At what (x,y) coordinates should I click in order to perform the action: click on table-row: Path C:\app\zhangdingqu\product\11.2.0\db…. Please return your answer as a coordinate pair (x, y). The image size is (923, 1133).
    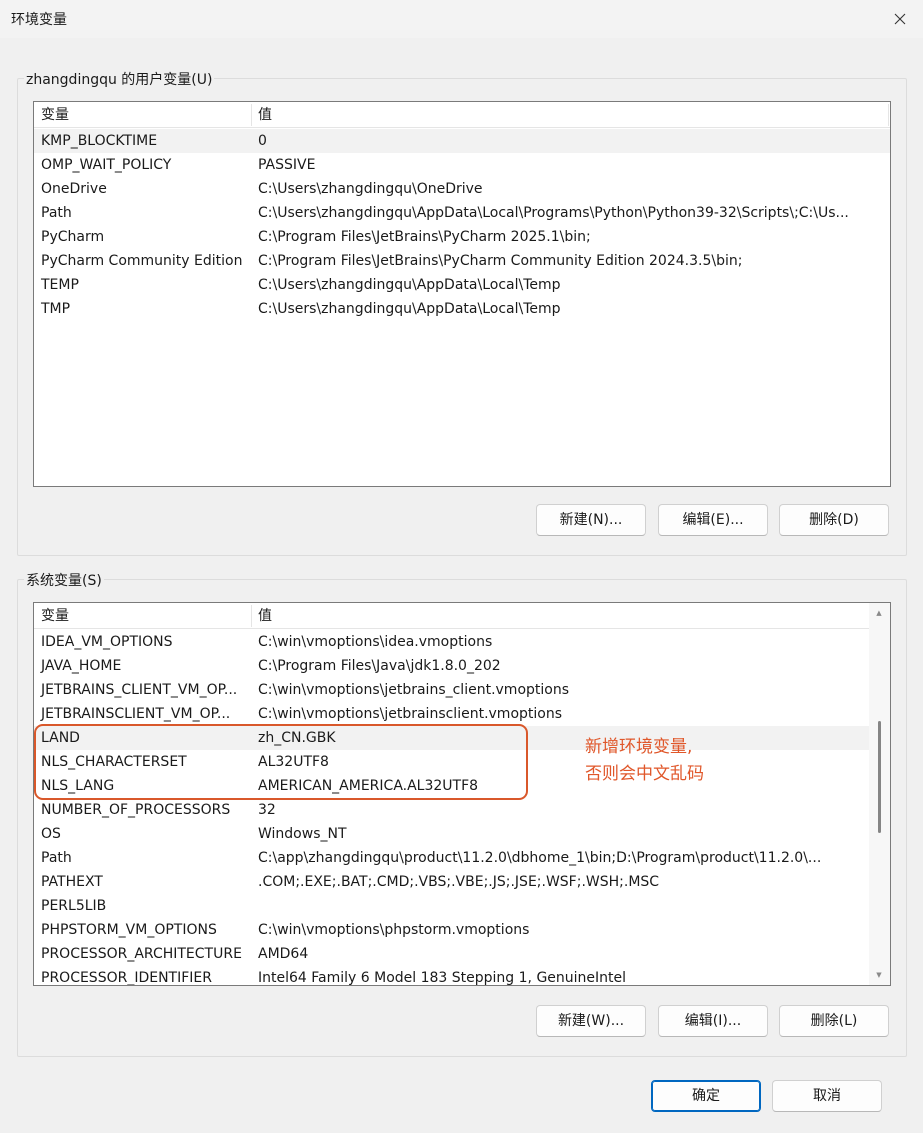
    Looking at the image, I should click on (451, 858).